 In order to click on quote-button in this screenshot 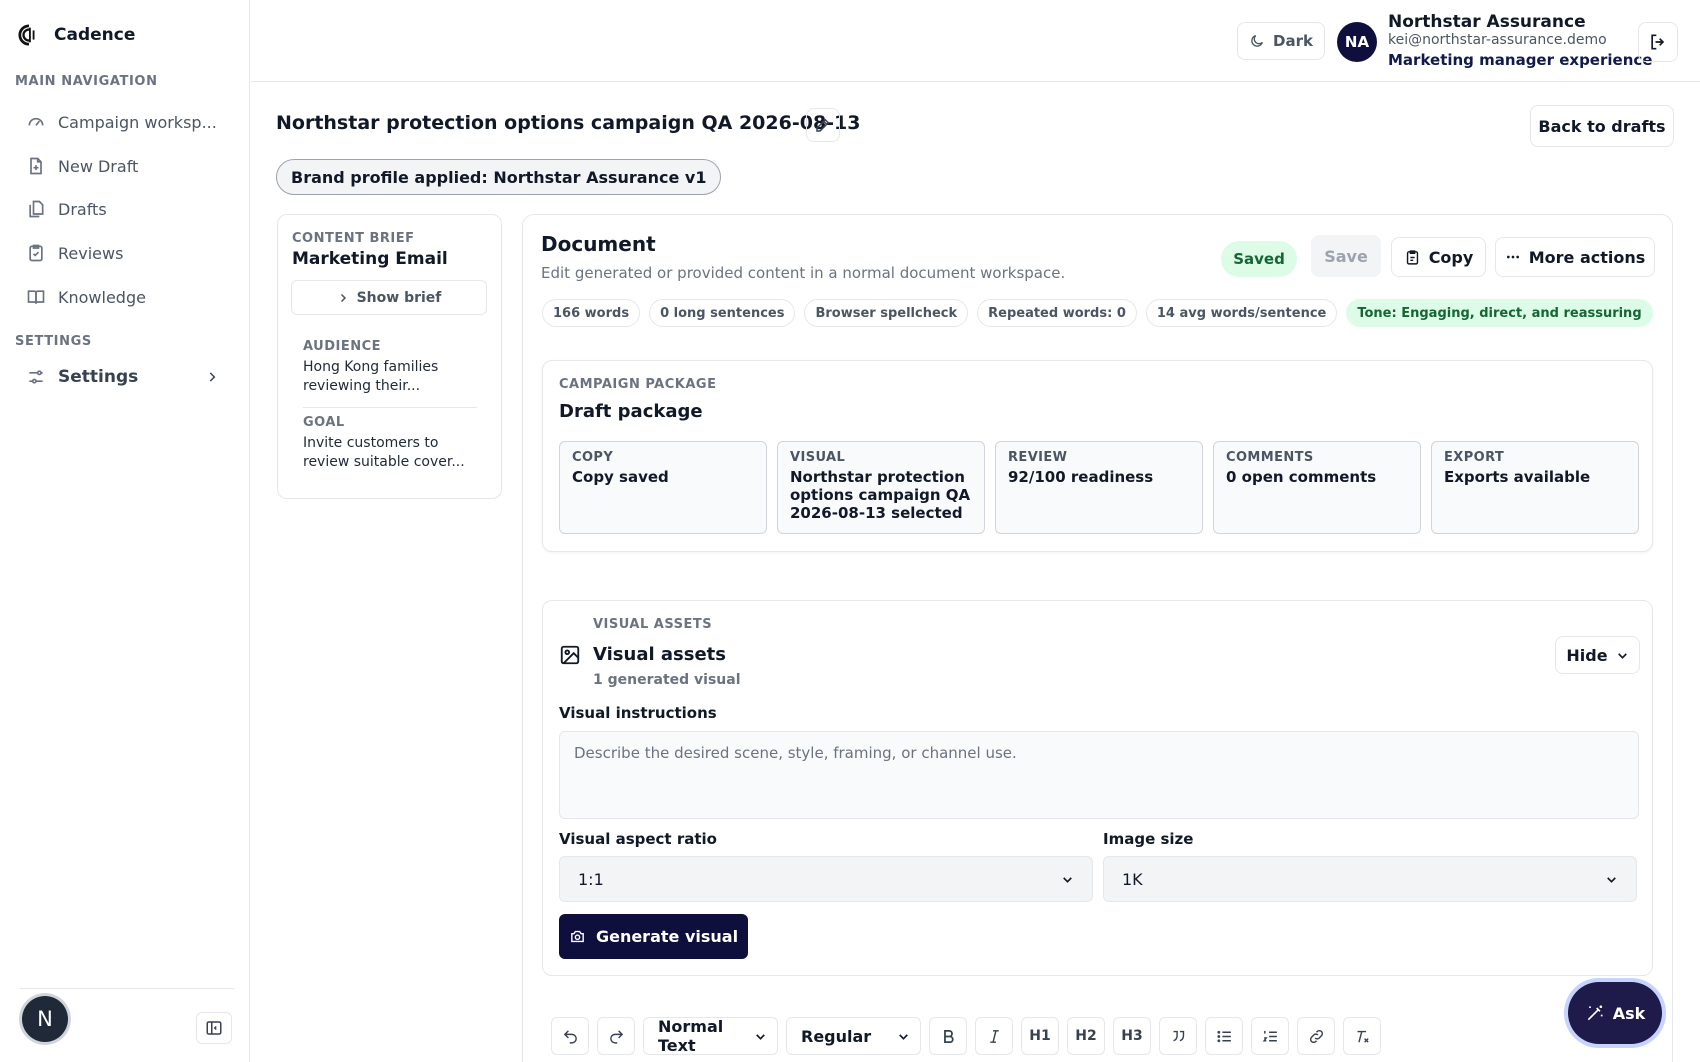, I will do `click(1178, 1036)`.